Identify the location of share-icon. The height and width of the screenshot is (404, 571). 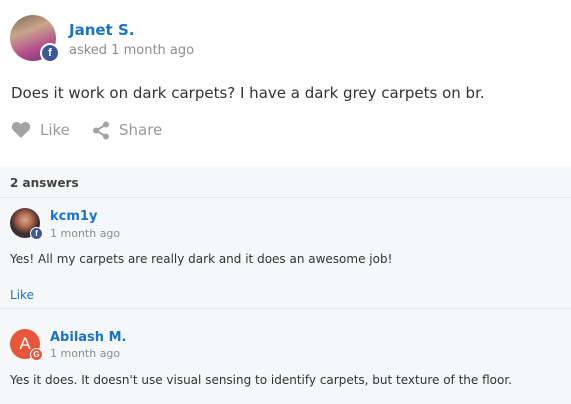
(101, 130).